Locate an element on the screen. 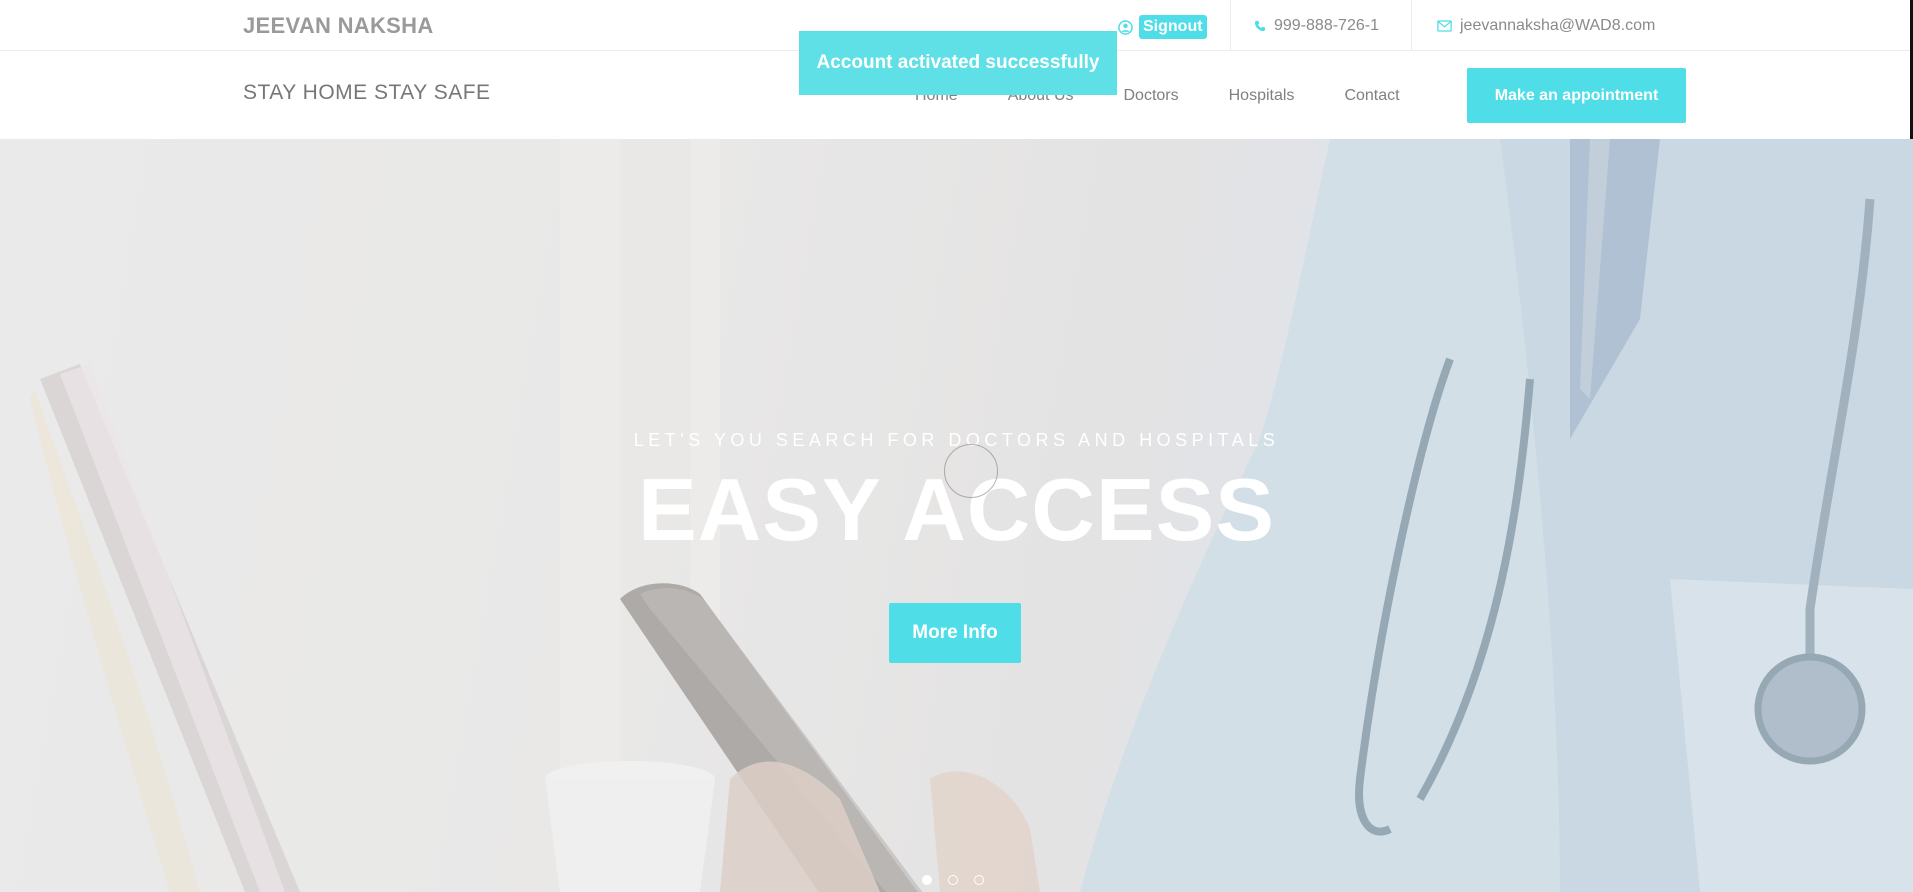 This screenshot has width=1913, height=892. more-info-button: More Info is located at coordinates (955, 633).